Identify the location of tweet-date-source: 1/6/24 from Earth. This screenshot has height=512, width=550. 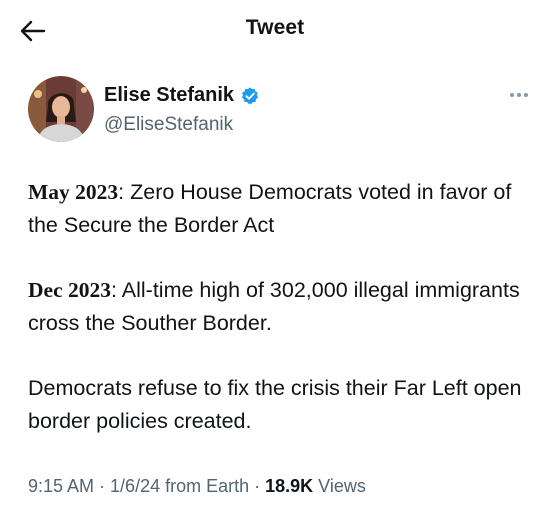
(179, 486).